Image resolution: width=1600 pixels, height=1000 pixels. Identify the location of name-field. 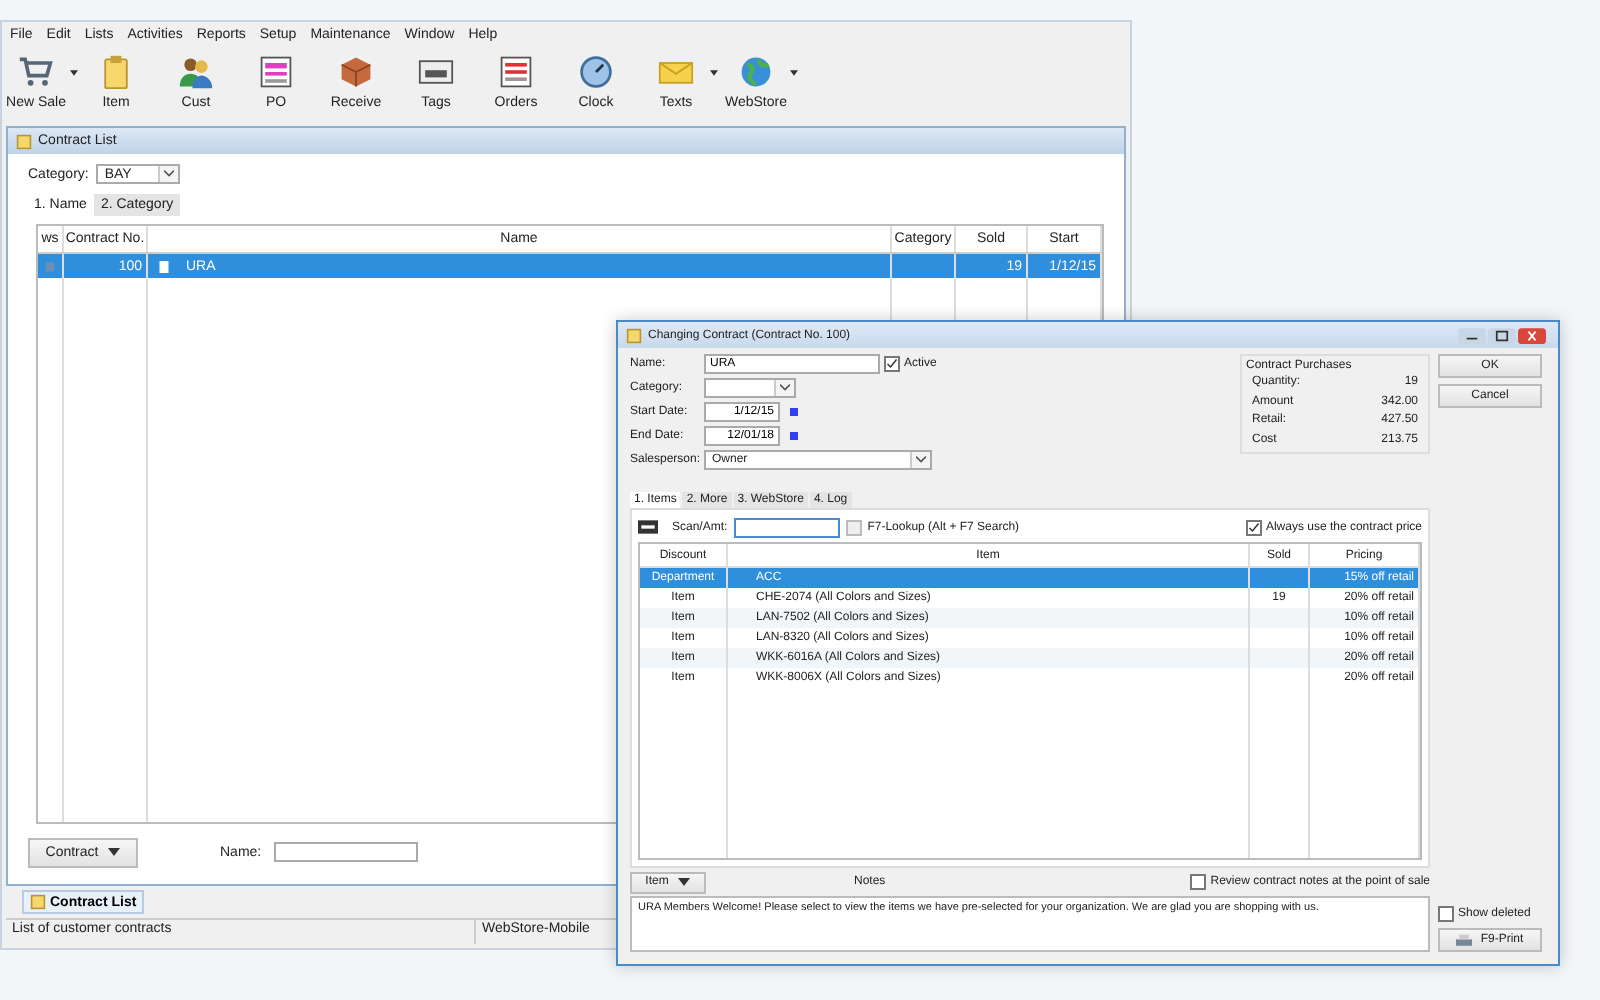
(345, 852).